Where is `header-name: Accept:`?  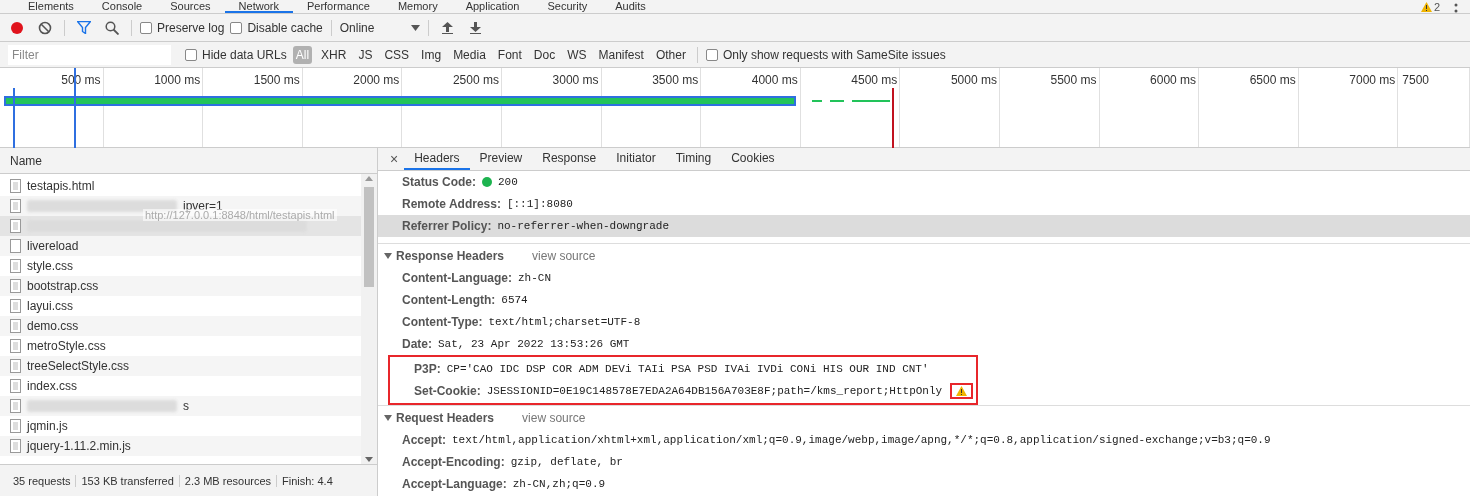
header-name: Accept: is located at coordinates (424, 440).